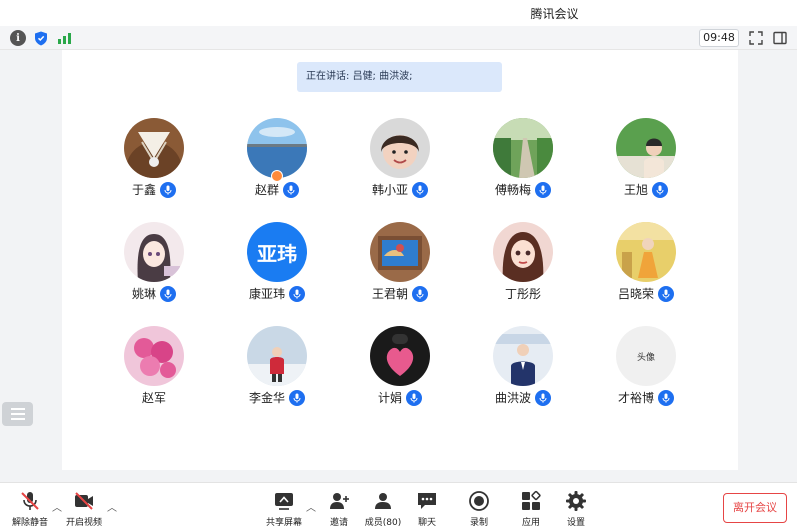  What do you see at coordinates (277, 356) in the screenshot?
I see `avatar-person-snow` at bounding box center [277, 356].